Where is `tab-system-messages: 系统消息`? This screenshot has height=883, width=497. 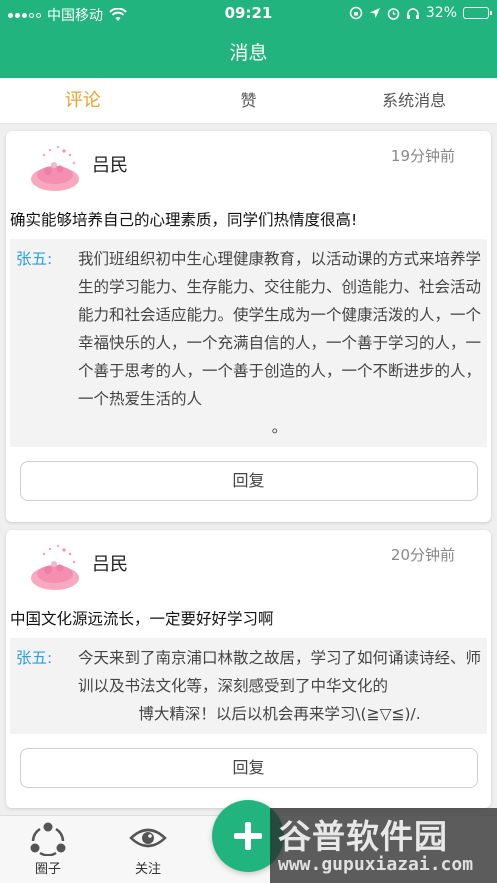 tab-system-messages: 系统消息 is located at coordinates (414, 100).